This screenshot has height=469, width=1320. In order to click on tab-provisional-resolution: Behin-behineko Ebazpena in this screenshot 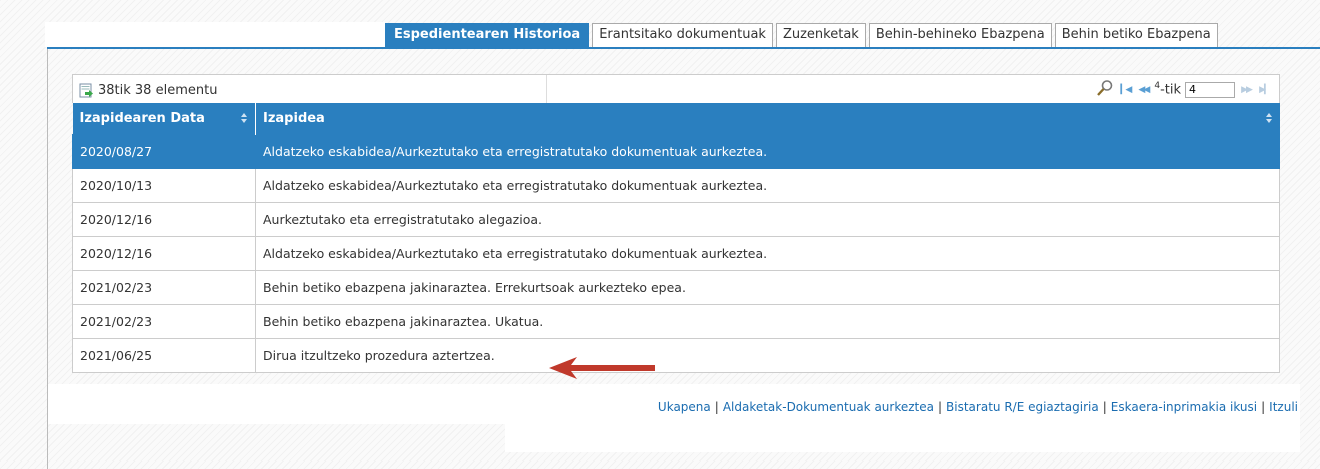, I will do `click(960, 35)`.